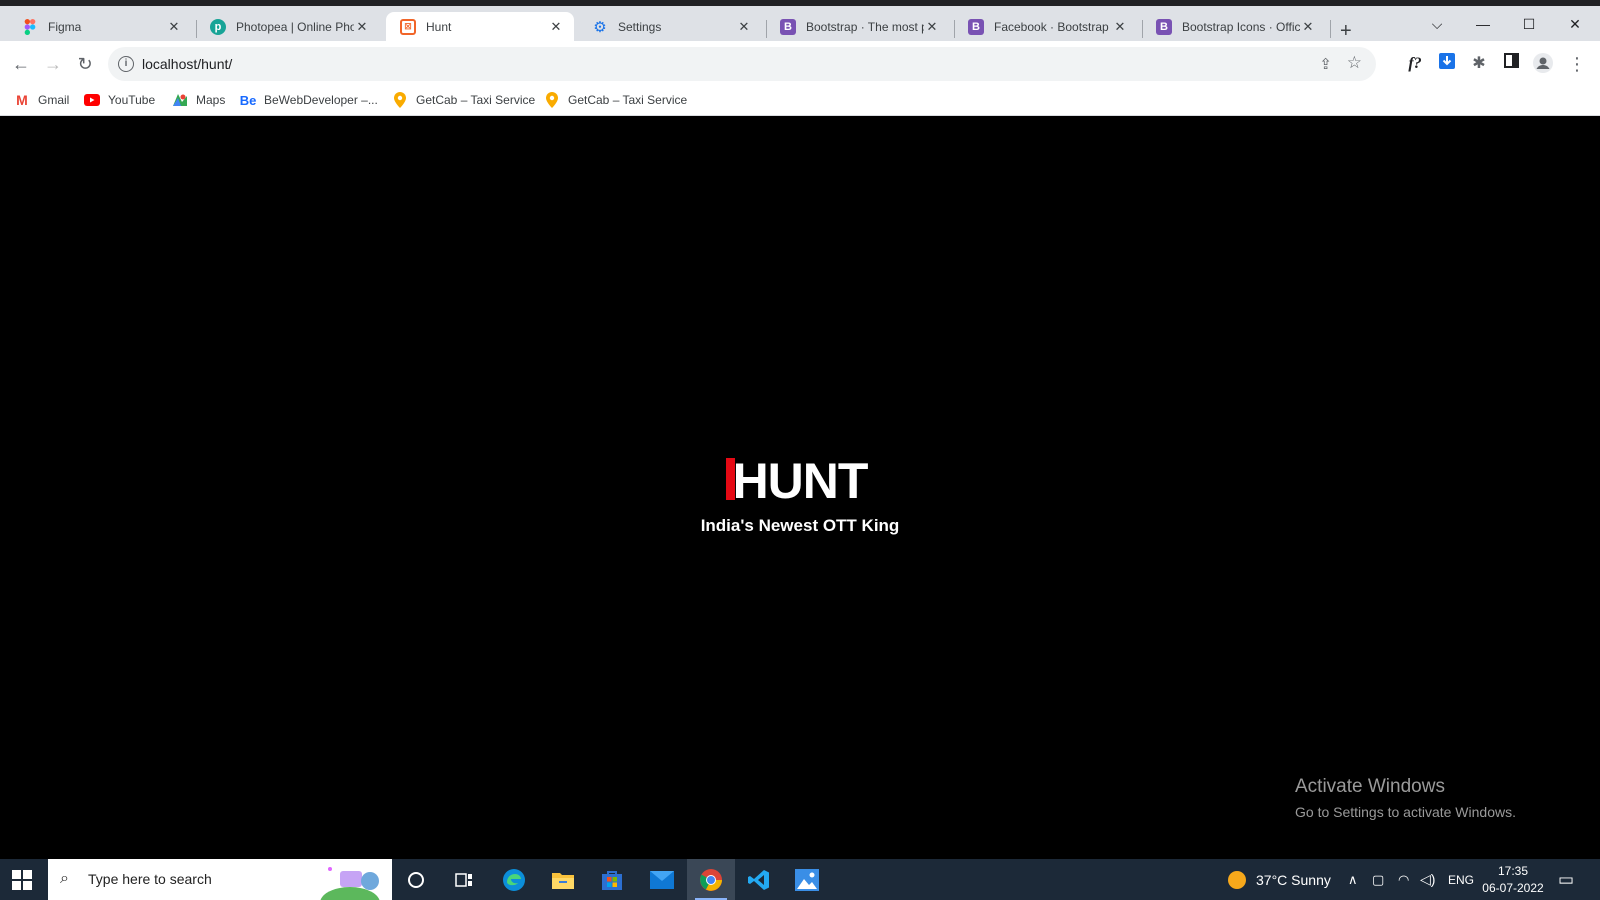 The height and width of the screenshot is (900, 1600). I want to click on clock-date: 06-07-2022, so click(1513, 888).